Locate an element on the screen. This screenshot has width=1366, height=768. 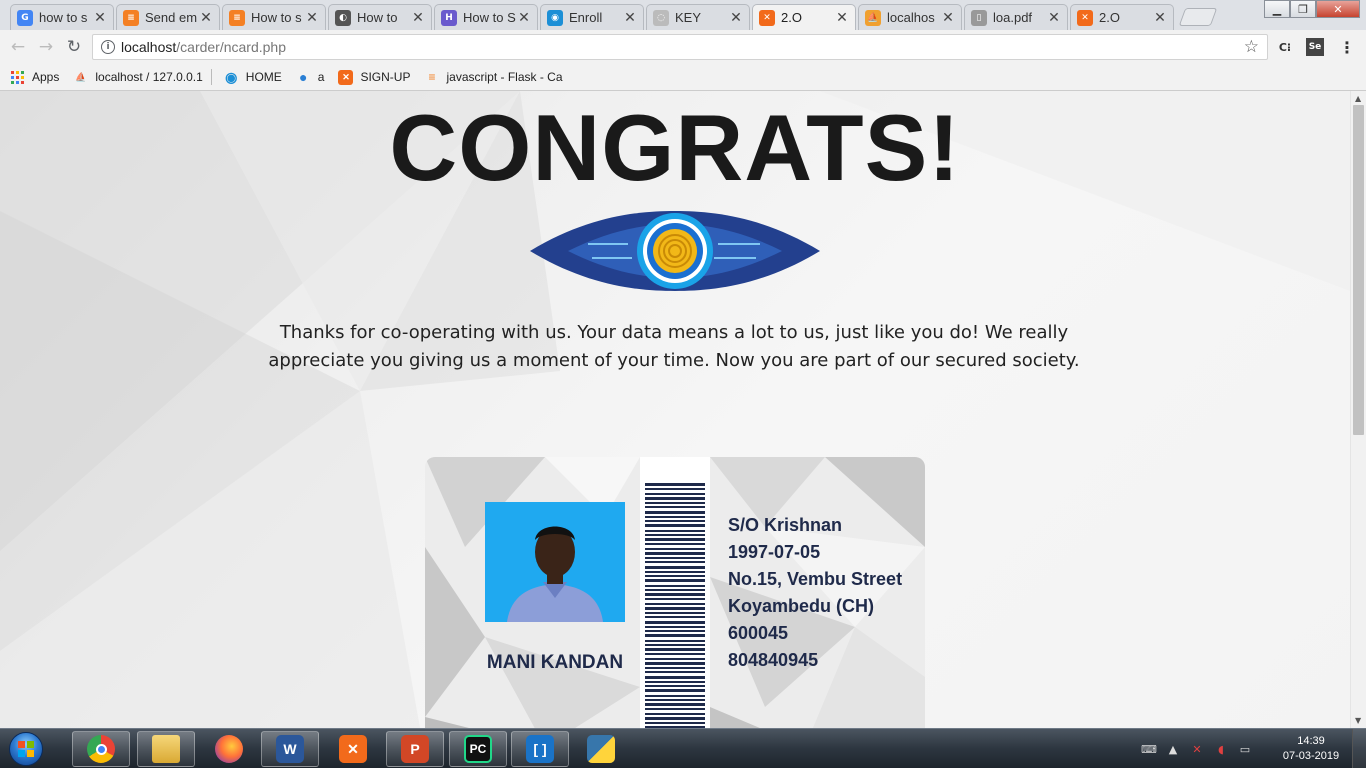
url-host: localhost is located at coordinates (149, 47).